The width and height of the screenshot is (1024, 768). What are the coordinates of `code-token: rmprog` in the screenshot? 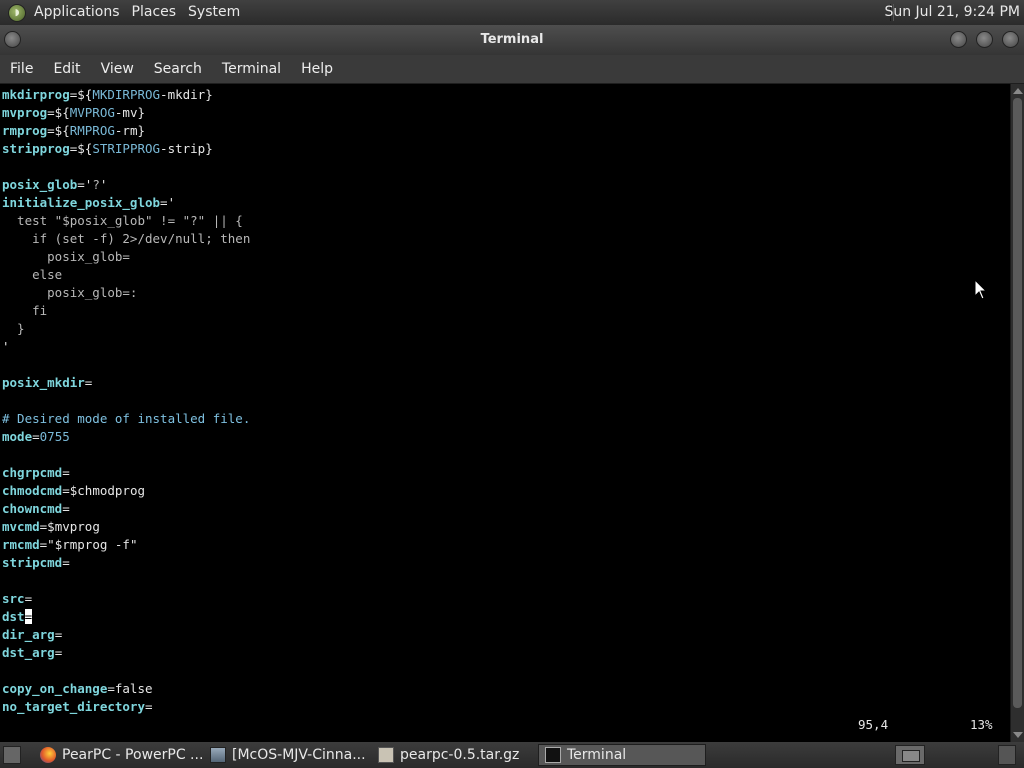 It's located at (25, 130).